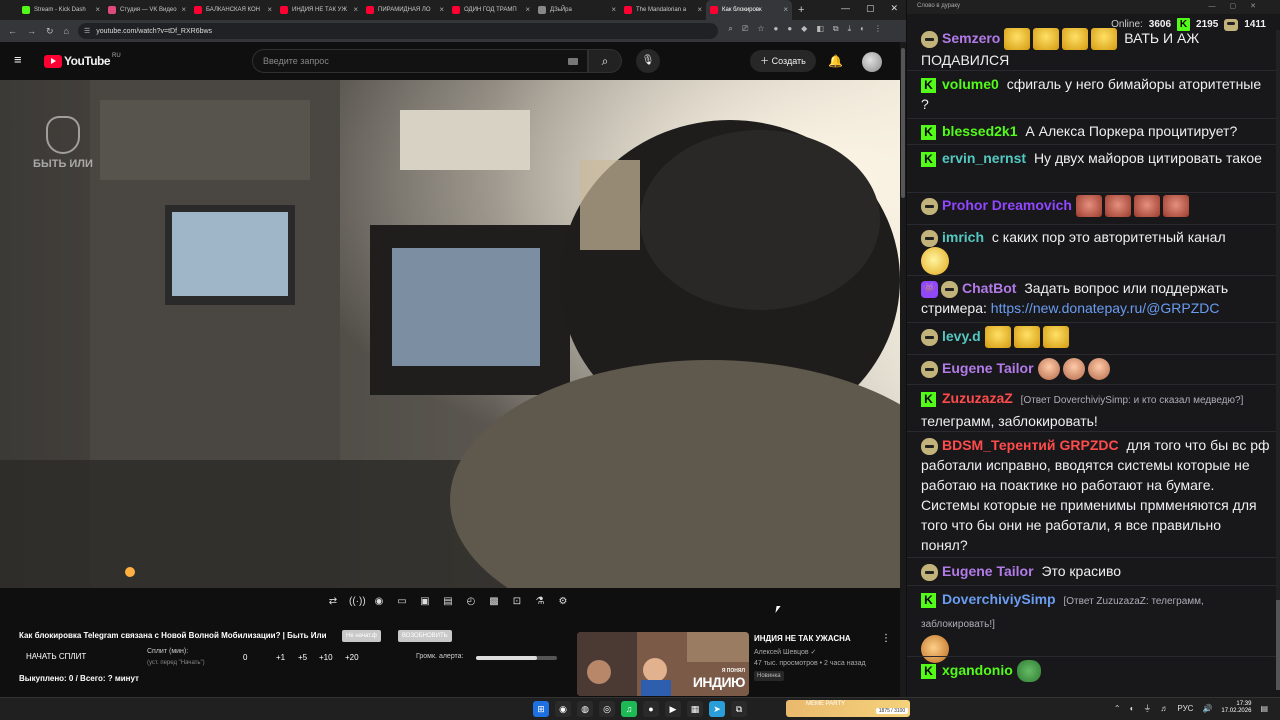 The height and width of the screenshot is (720, 1280). What do you see at coordinates (1105, 308) in the screenshot?
I see `donate-link: https://new.donatepay.ru/@GRPZDC` at bounding box center [1105, 308].